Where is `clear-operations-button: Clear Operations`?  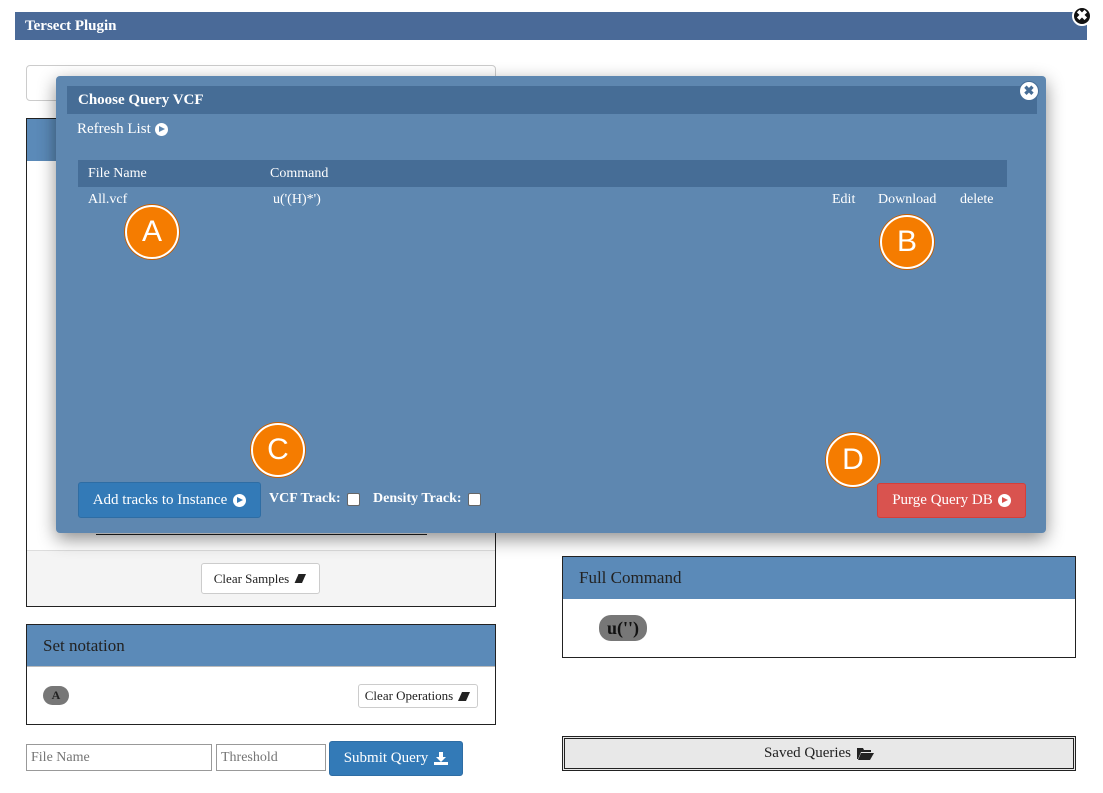 clear-operations-button: Clear Operations is located at coordinates (418, 696).